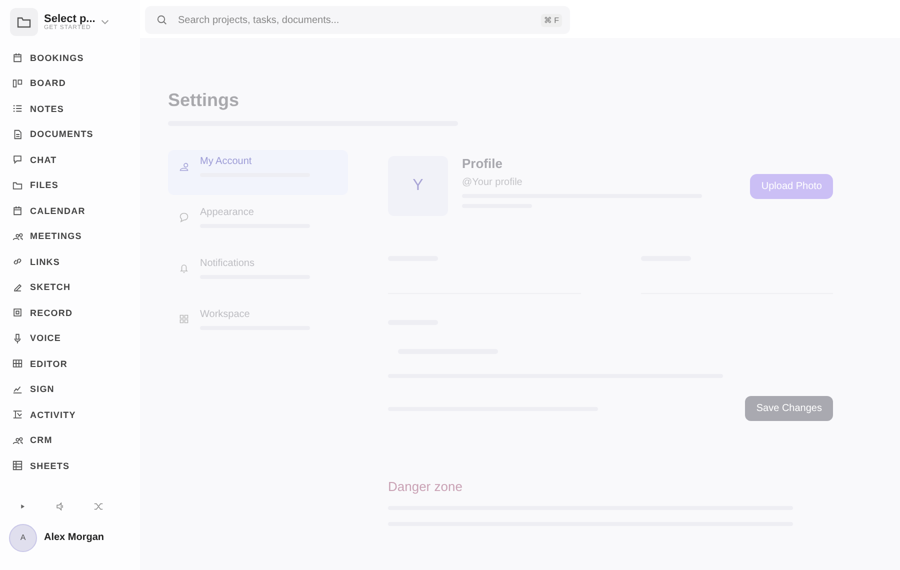 The width and height of the screenshot is (900, 570). I want to click on chat-icon, so click(17, 160).